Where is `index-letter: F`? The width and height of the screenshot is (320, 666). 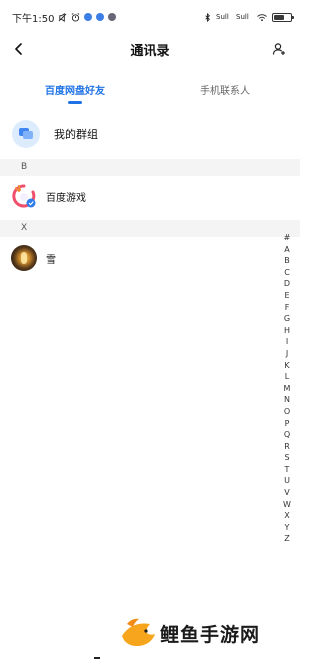
index-letter: F is located at coordinates (287, 308).